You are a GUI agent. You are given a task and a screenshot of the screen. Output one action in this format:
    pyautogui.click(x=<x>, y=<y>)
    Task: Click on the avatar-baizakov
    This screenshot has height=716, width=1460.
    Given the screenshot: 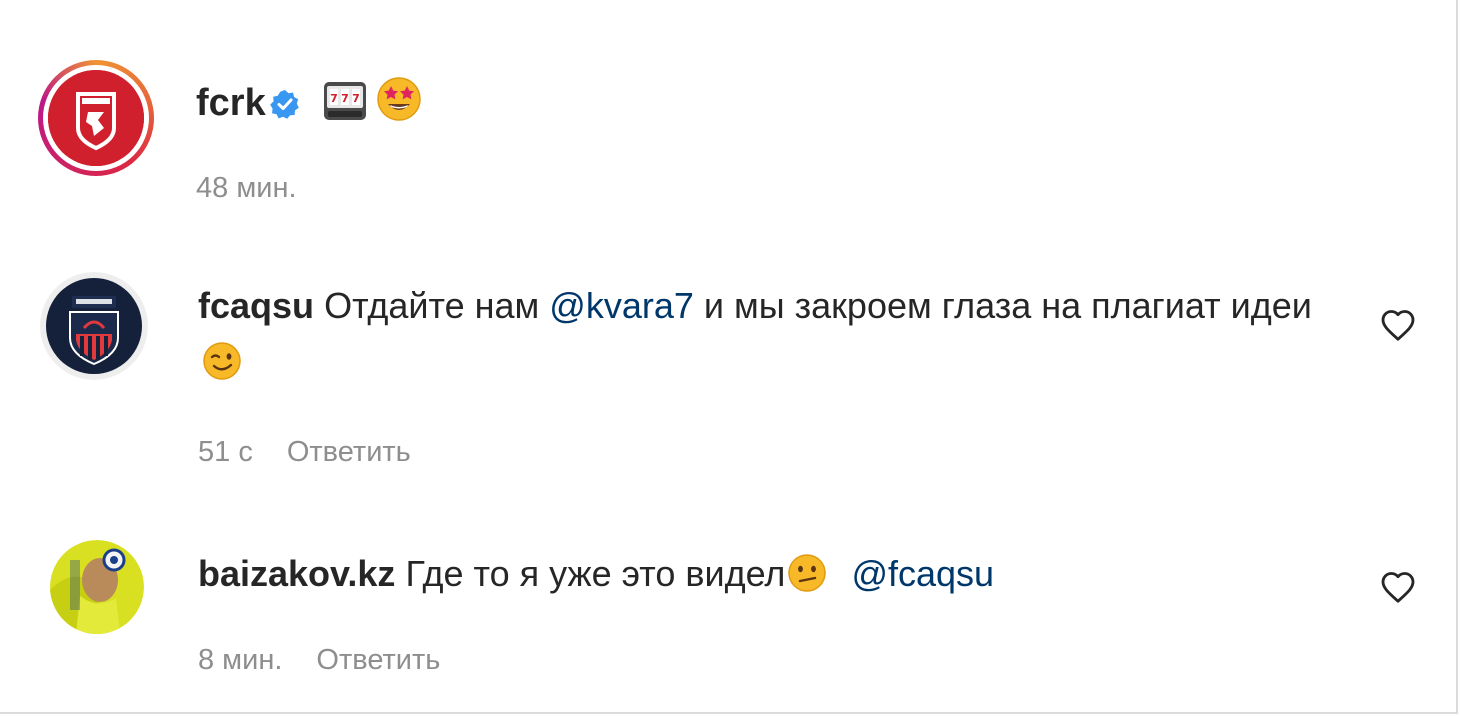 What is the action you would take?
    pyautogui.click(x=97, y=587)
    